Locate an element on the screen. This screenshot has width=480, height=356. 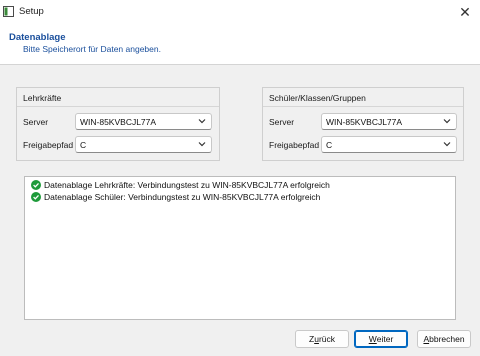
next-mnemonic: W is located at coordinates (372, 339).